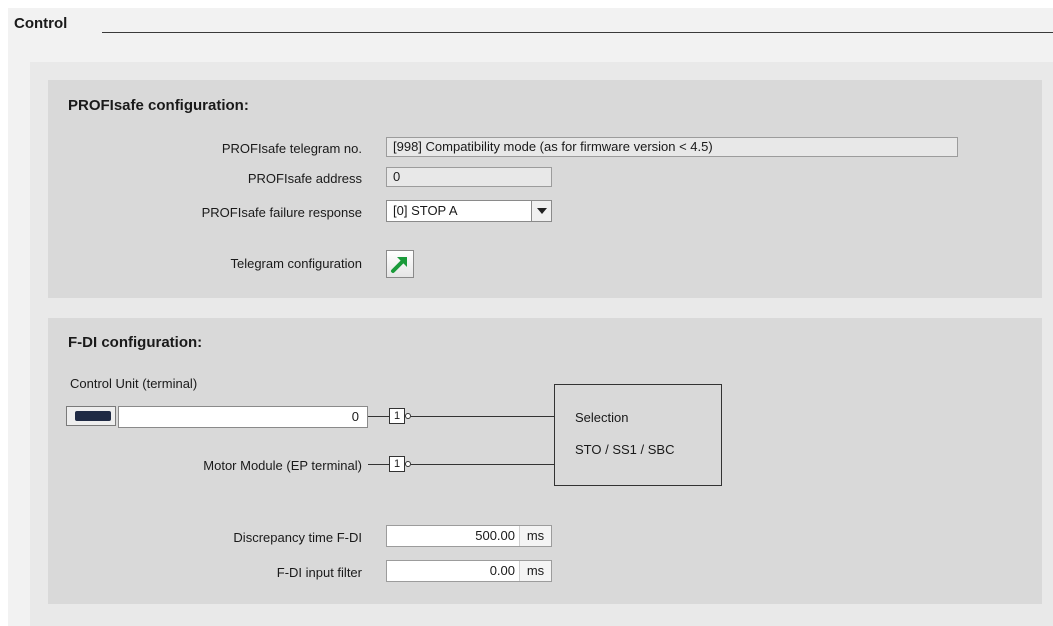  What do you see at coordinates (397, 416) in the screenshot?
I see `logic-gate-1: 1` at bounding box center [397, 416].